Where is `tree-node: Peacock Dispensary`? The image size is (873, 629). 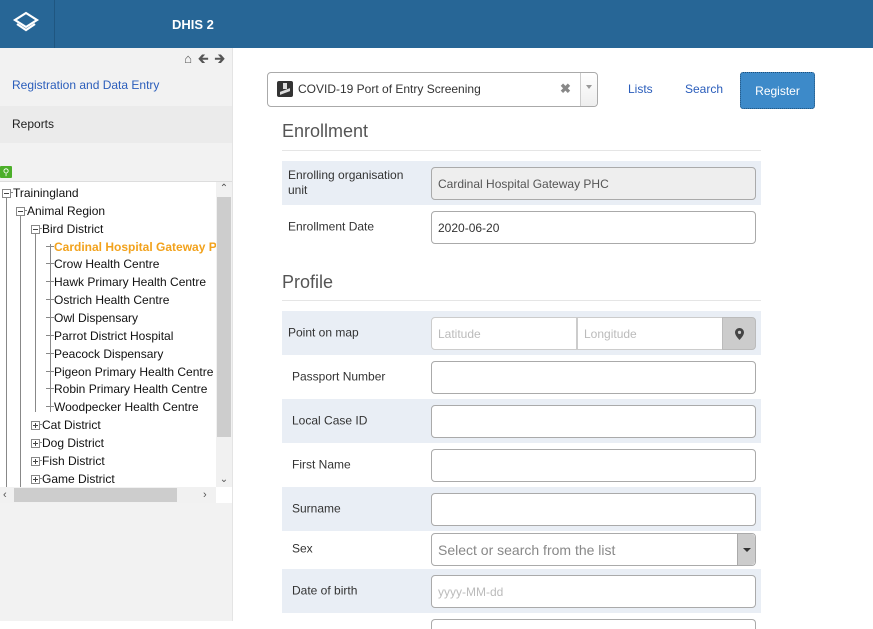
tree-node: Peacock Dispensary is located at coordinates (104, 354).